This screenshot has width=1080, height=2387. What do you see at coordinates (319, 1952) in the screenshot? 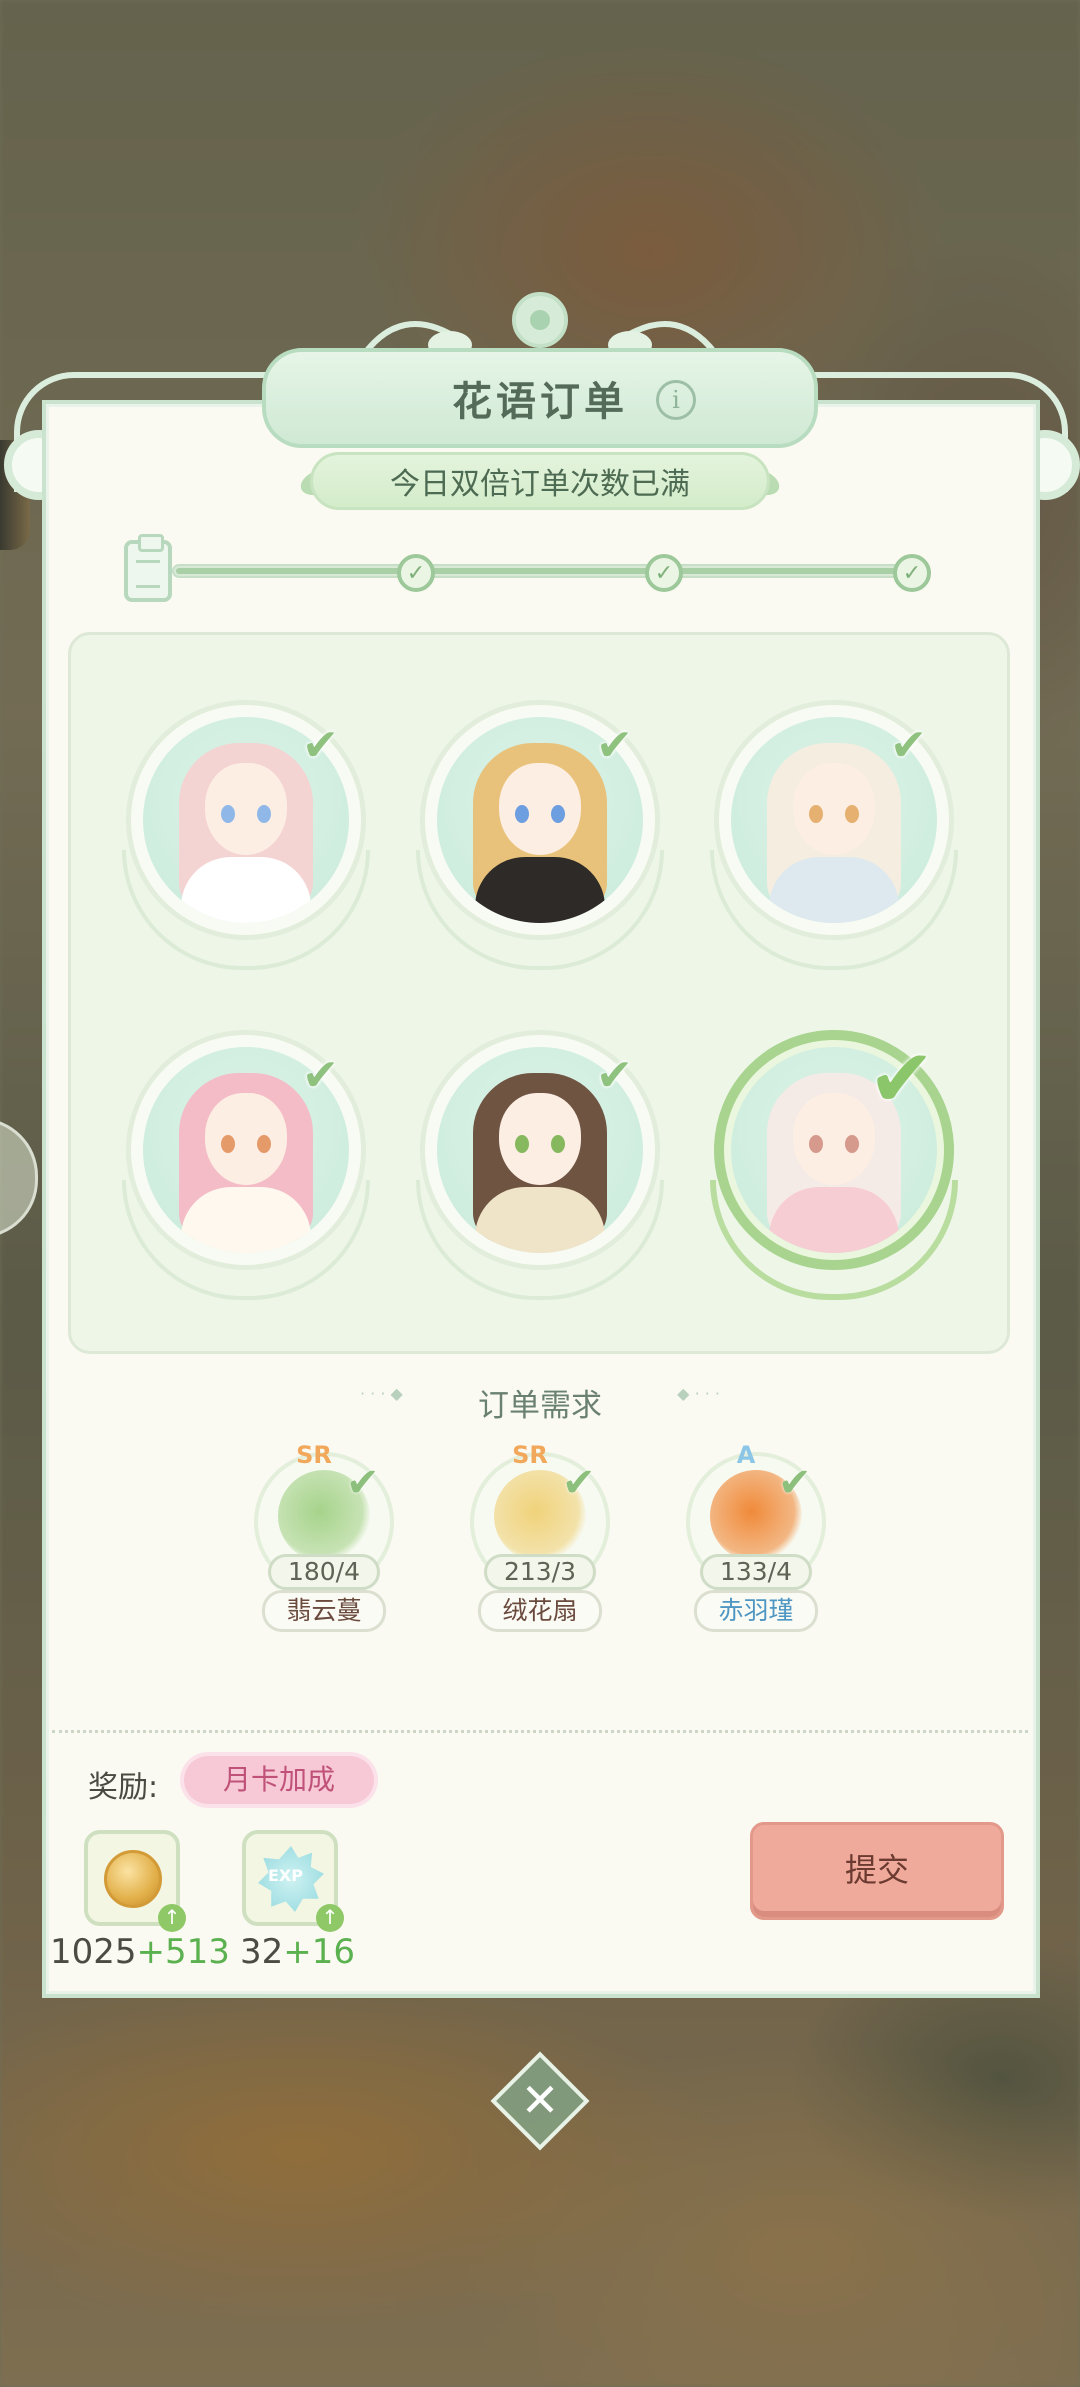
I see `exp-bonus: +16` at bounding box center [319, 1952].